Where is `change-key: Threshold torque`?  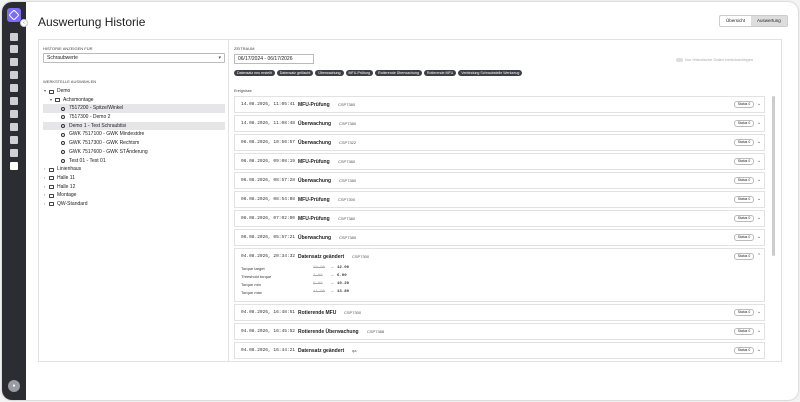
change-key: Threshold torque is located at coordinates (256, 276).